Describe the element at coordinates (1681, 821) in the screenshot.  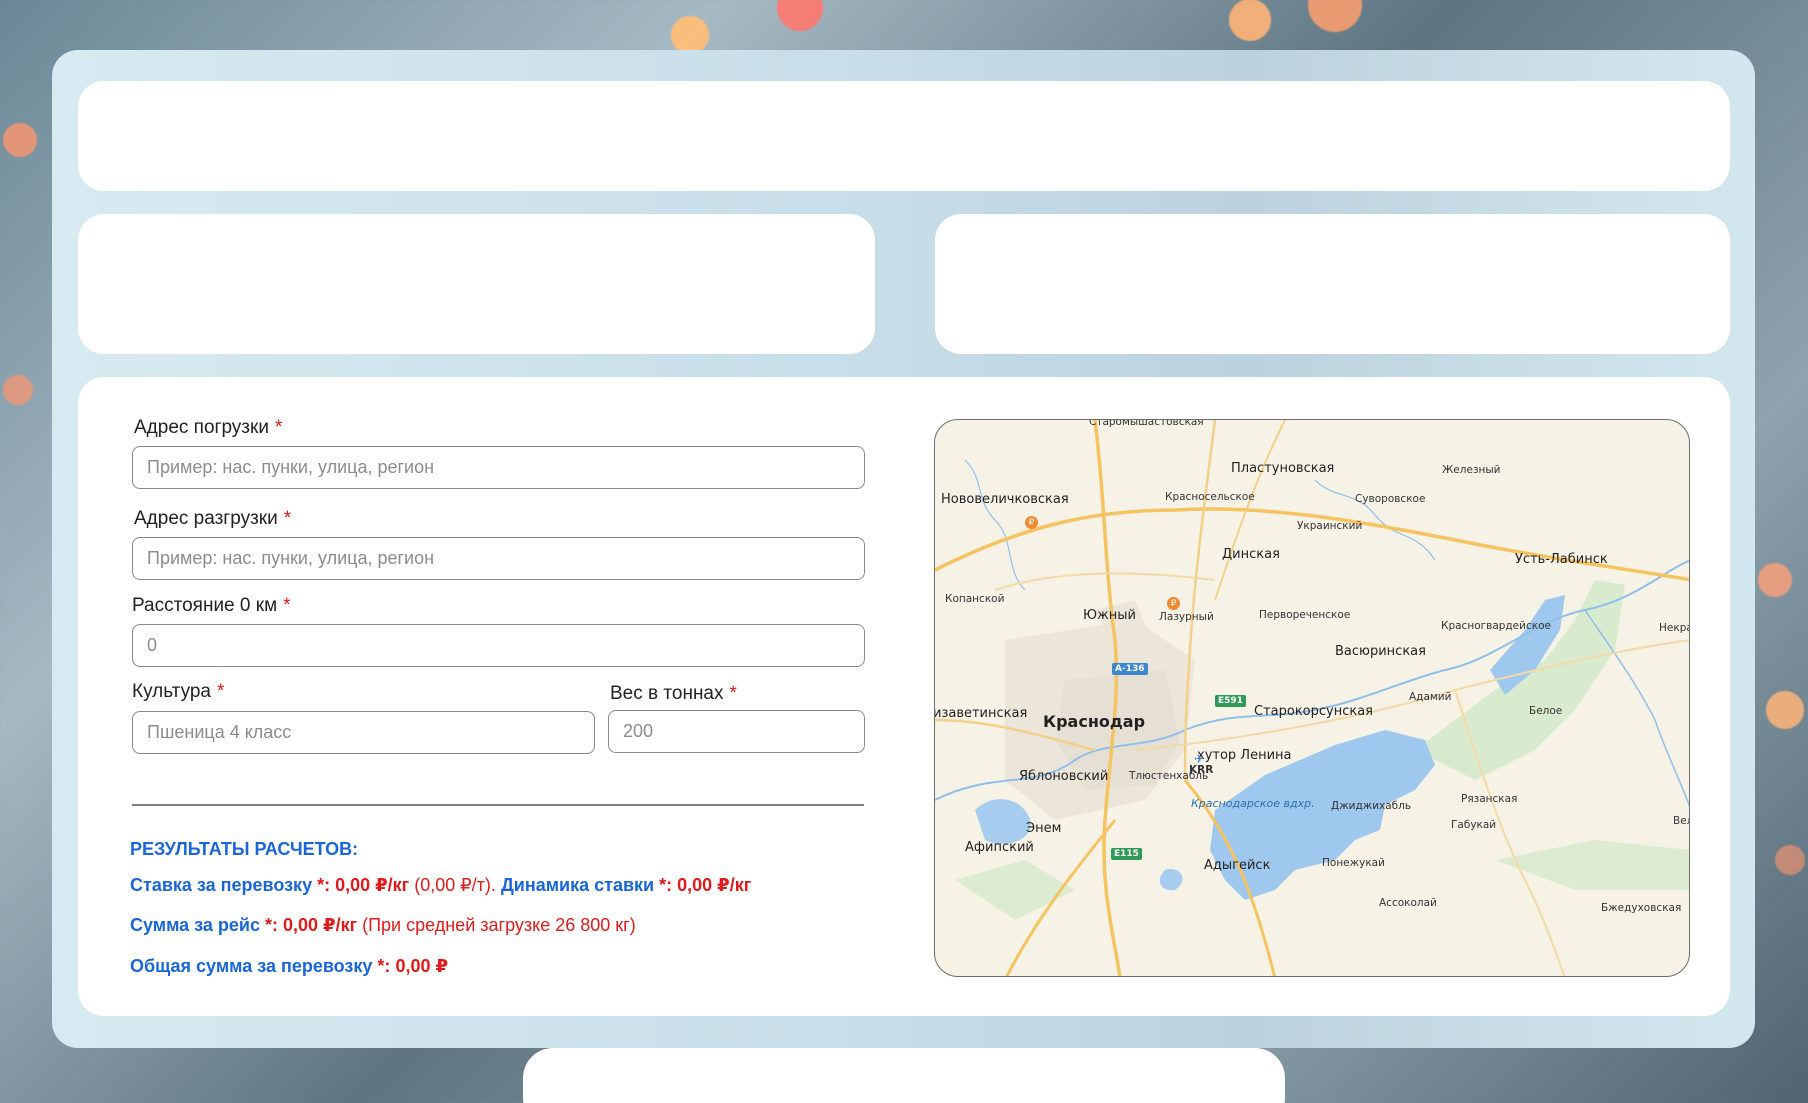
I see `map-place: Велик` at that location.